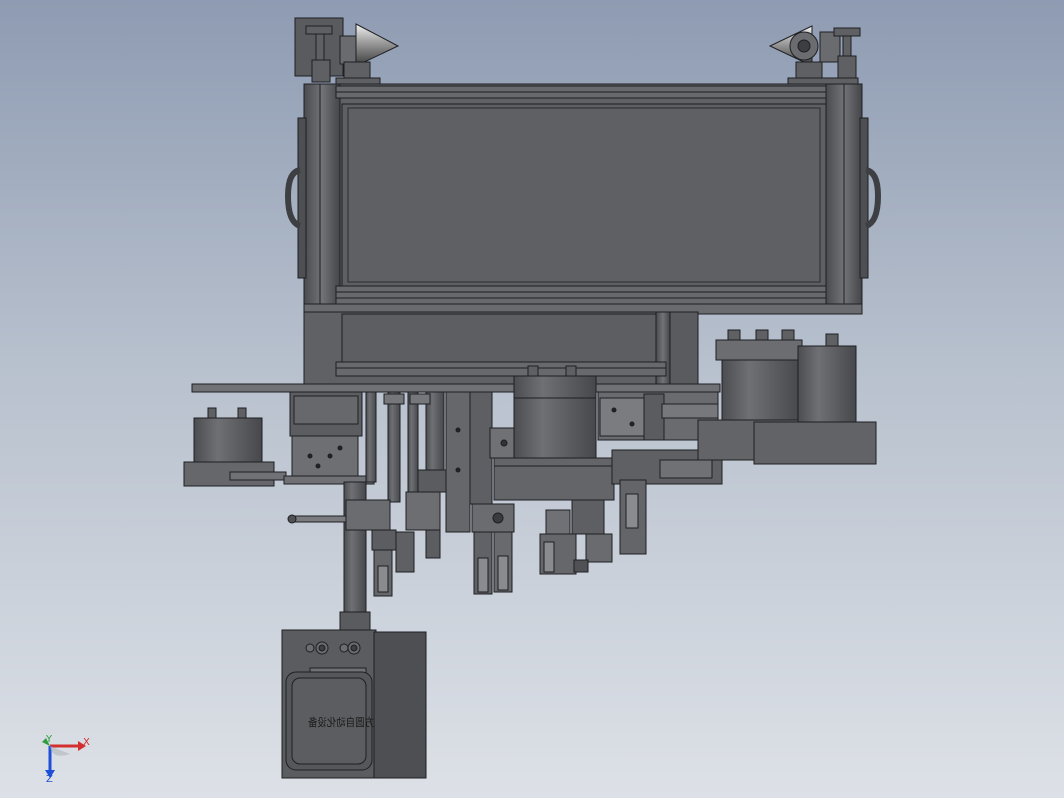  What do you see at coordinates (347, 53) in the screenshot?
I see `top-left-lamp-assembly` at bounding box center [347, 53].